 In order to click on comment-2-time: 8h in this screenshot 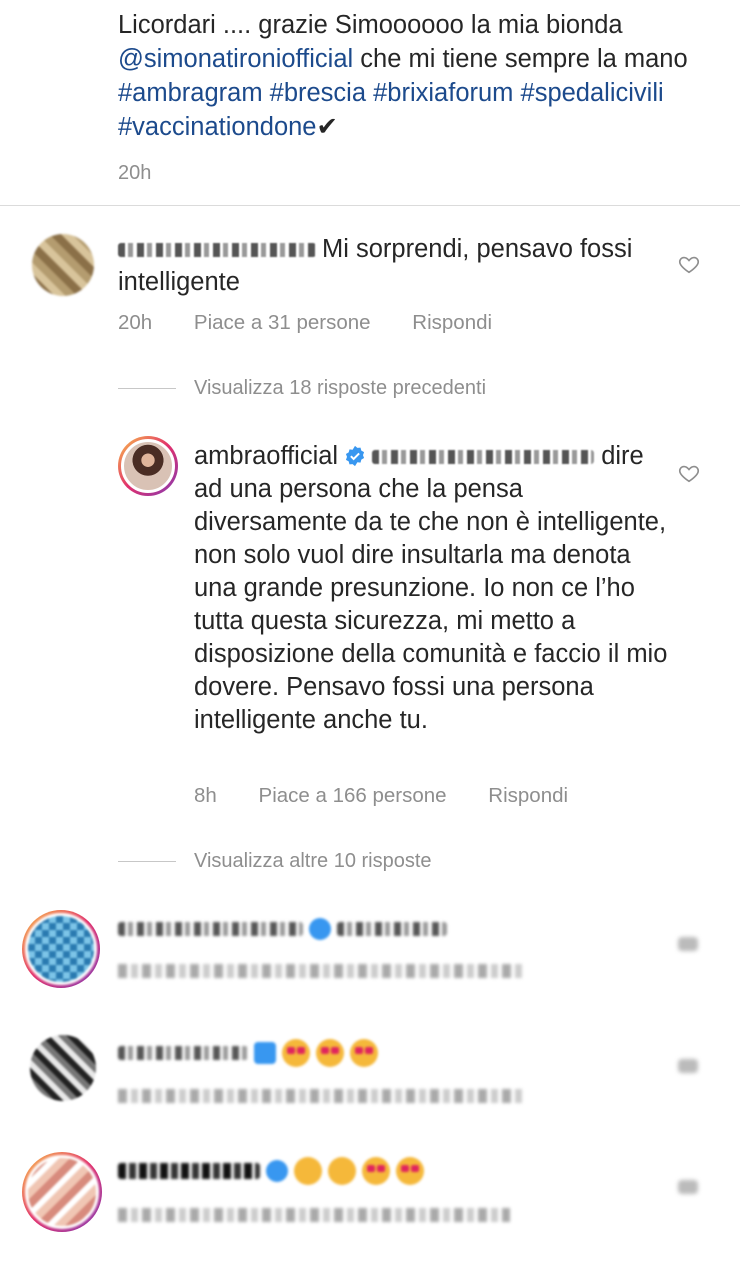, I will do `click(205, 795)`.